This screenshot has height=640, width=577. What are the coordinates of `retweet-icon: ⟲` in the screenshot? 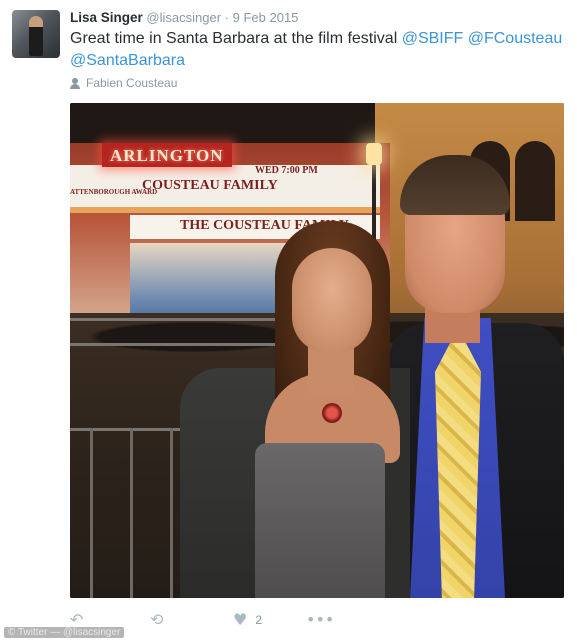 It's located at (157, 619).